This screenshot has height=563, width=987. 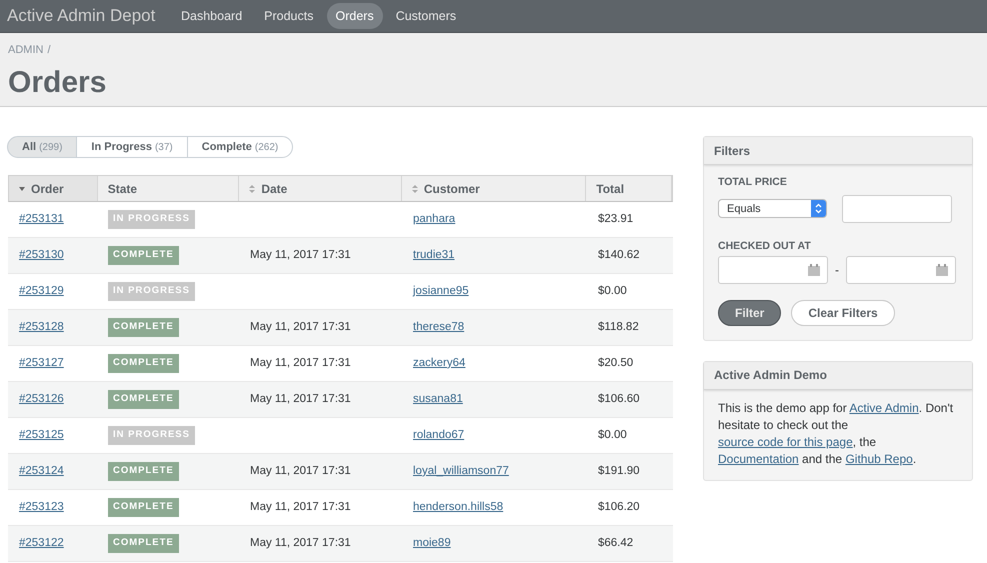 What do you see at coordinates (843, 313) in the screenshot?
I see `clear-filters-button: Clear Filters` at bounding box center [843, 313].